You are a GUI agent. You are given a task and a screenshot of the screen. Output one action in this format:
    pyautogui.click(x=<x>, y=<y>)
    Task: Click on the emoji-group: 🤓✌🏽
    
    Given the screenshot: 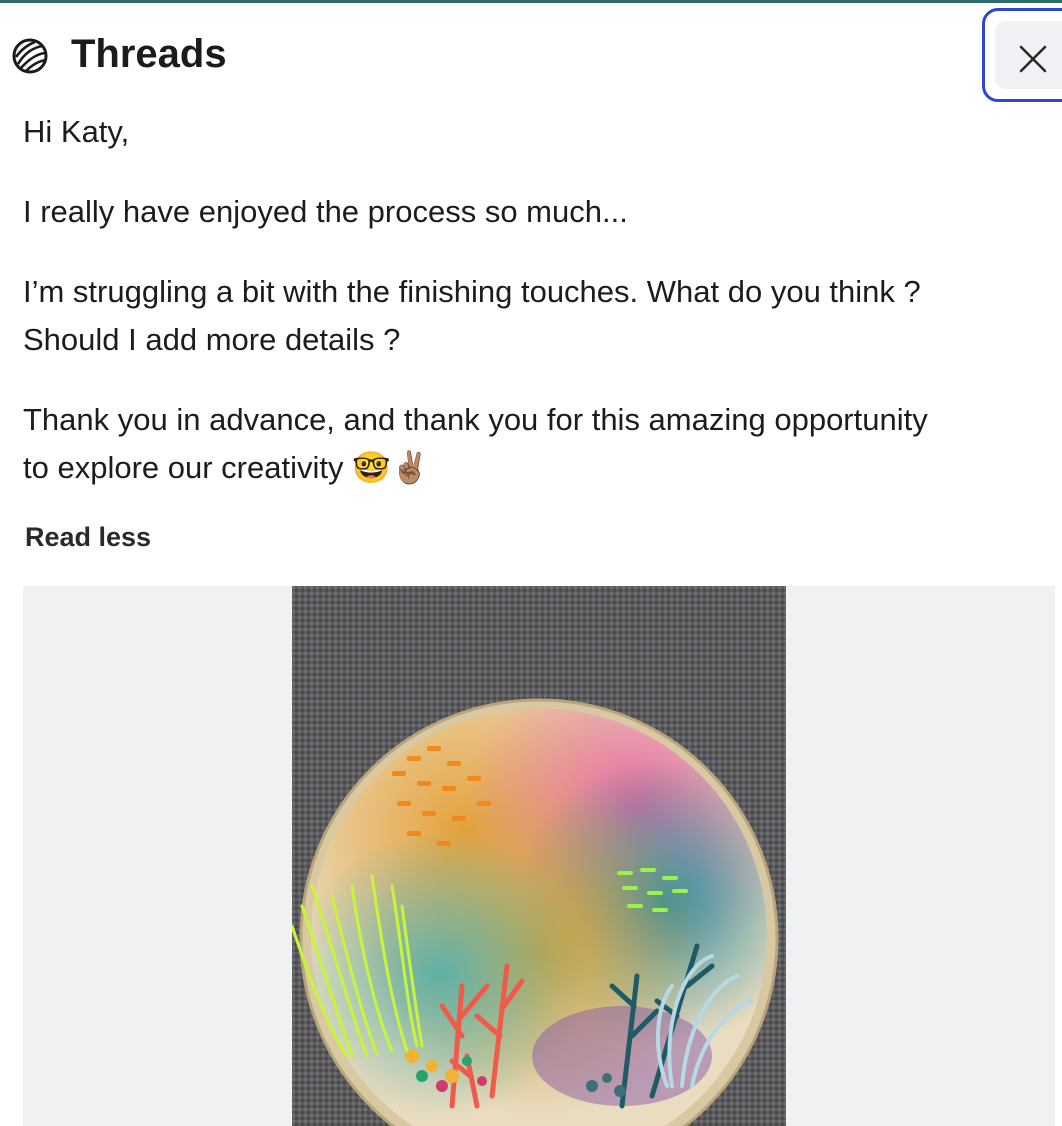 What is the action you would take?
    pyautogui.click(x=391, y=467)
    